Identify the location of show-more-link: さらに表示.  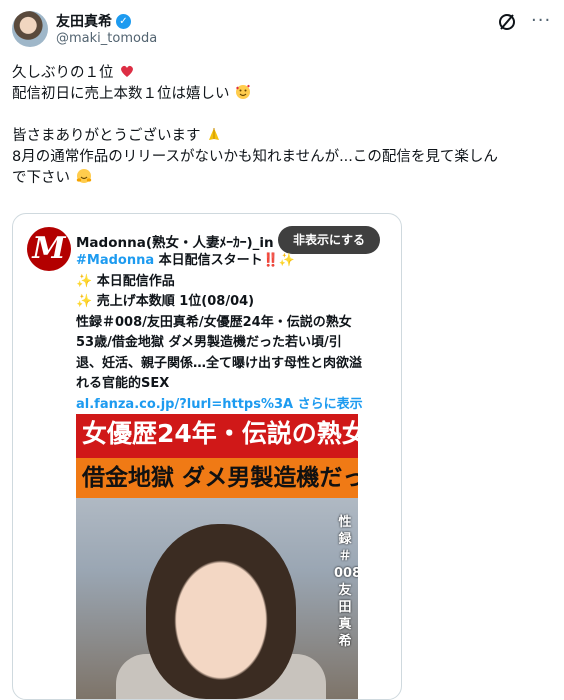
(330, 404).